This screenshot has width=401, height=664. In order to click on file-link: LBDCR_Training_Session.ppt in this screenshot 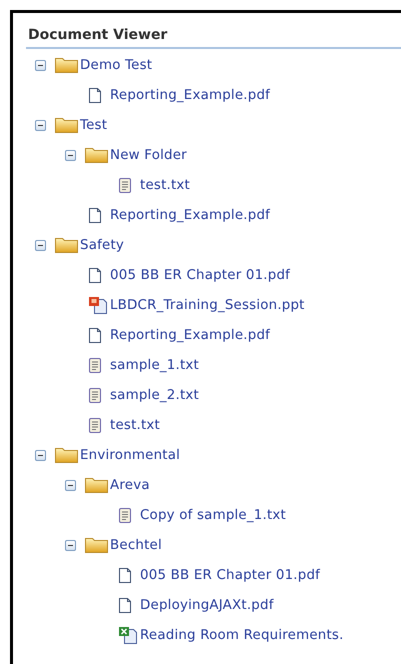, I will do `click(207, 305)`.